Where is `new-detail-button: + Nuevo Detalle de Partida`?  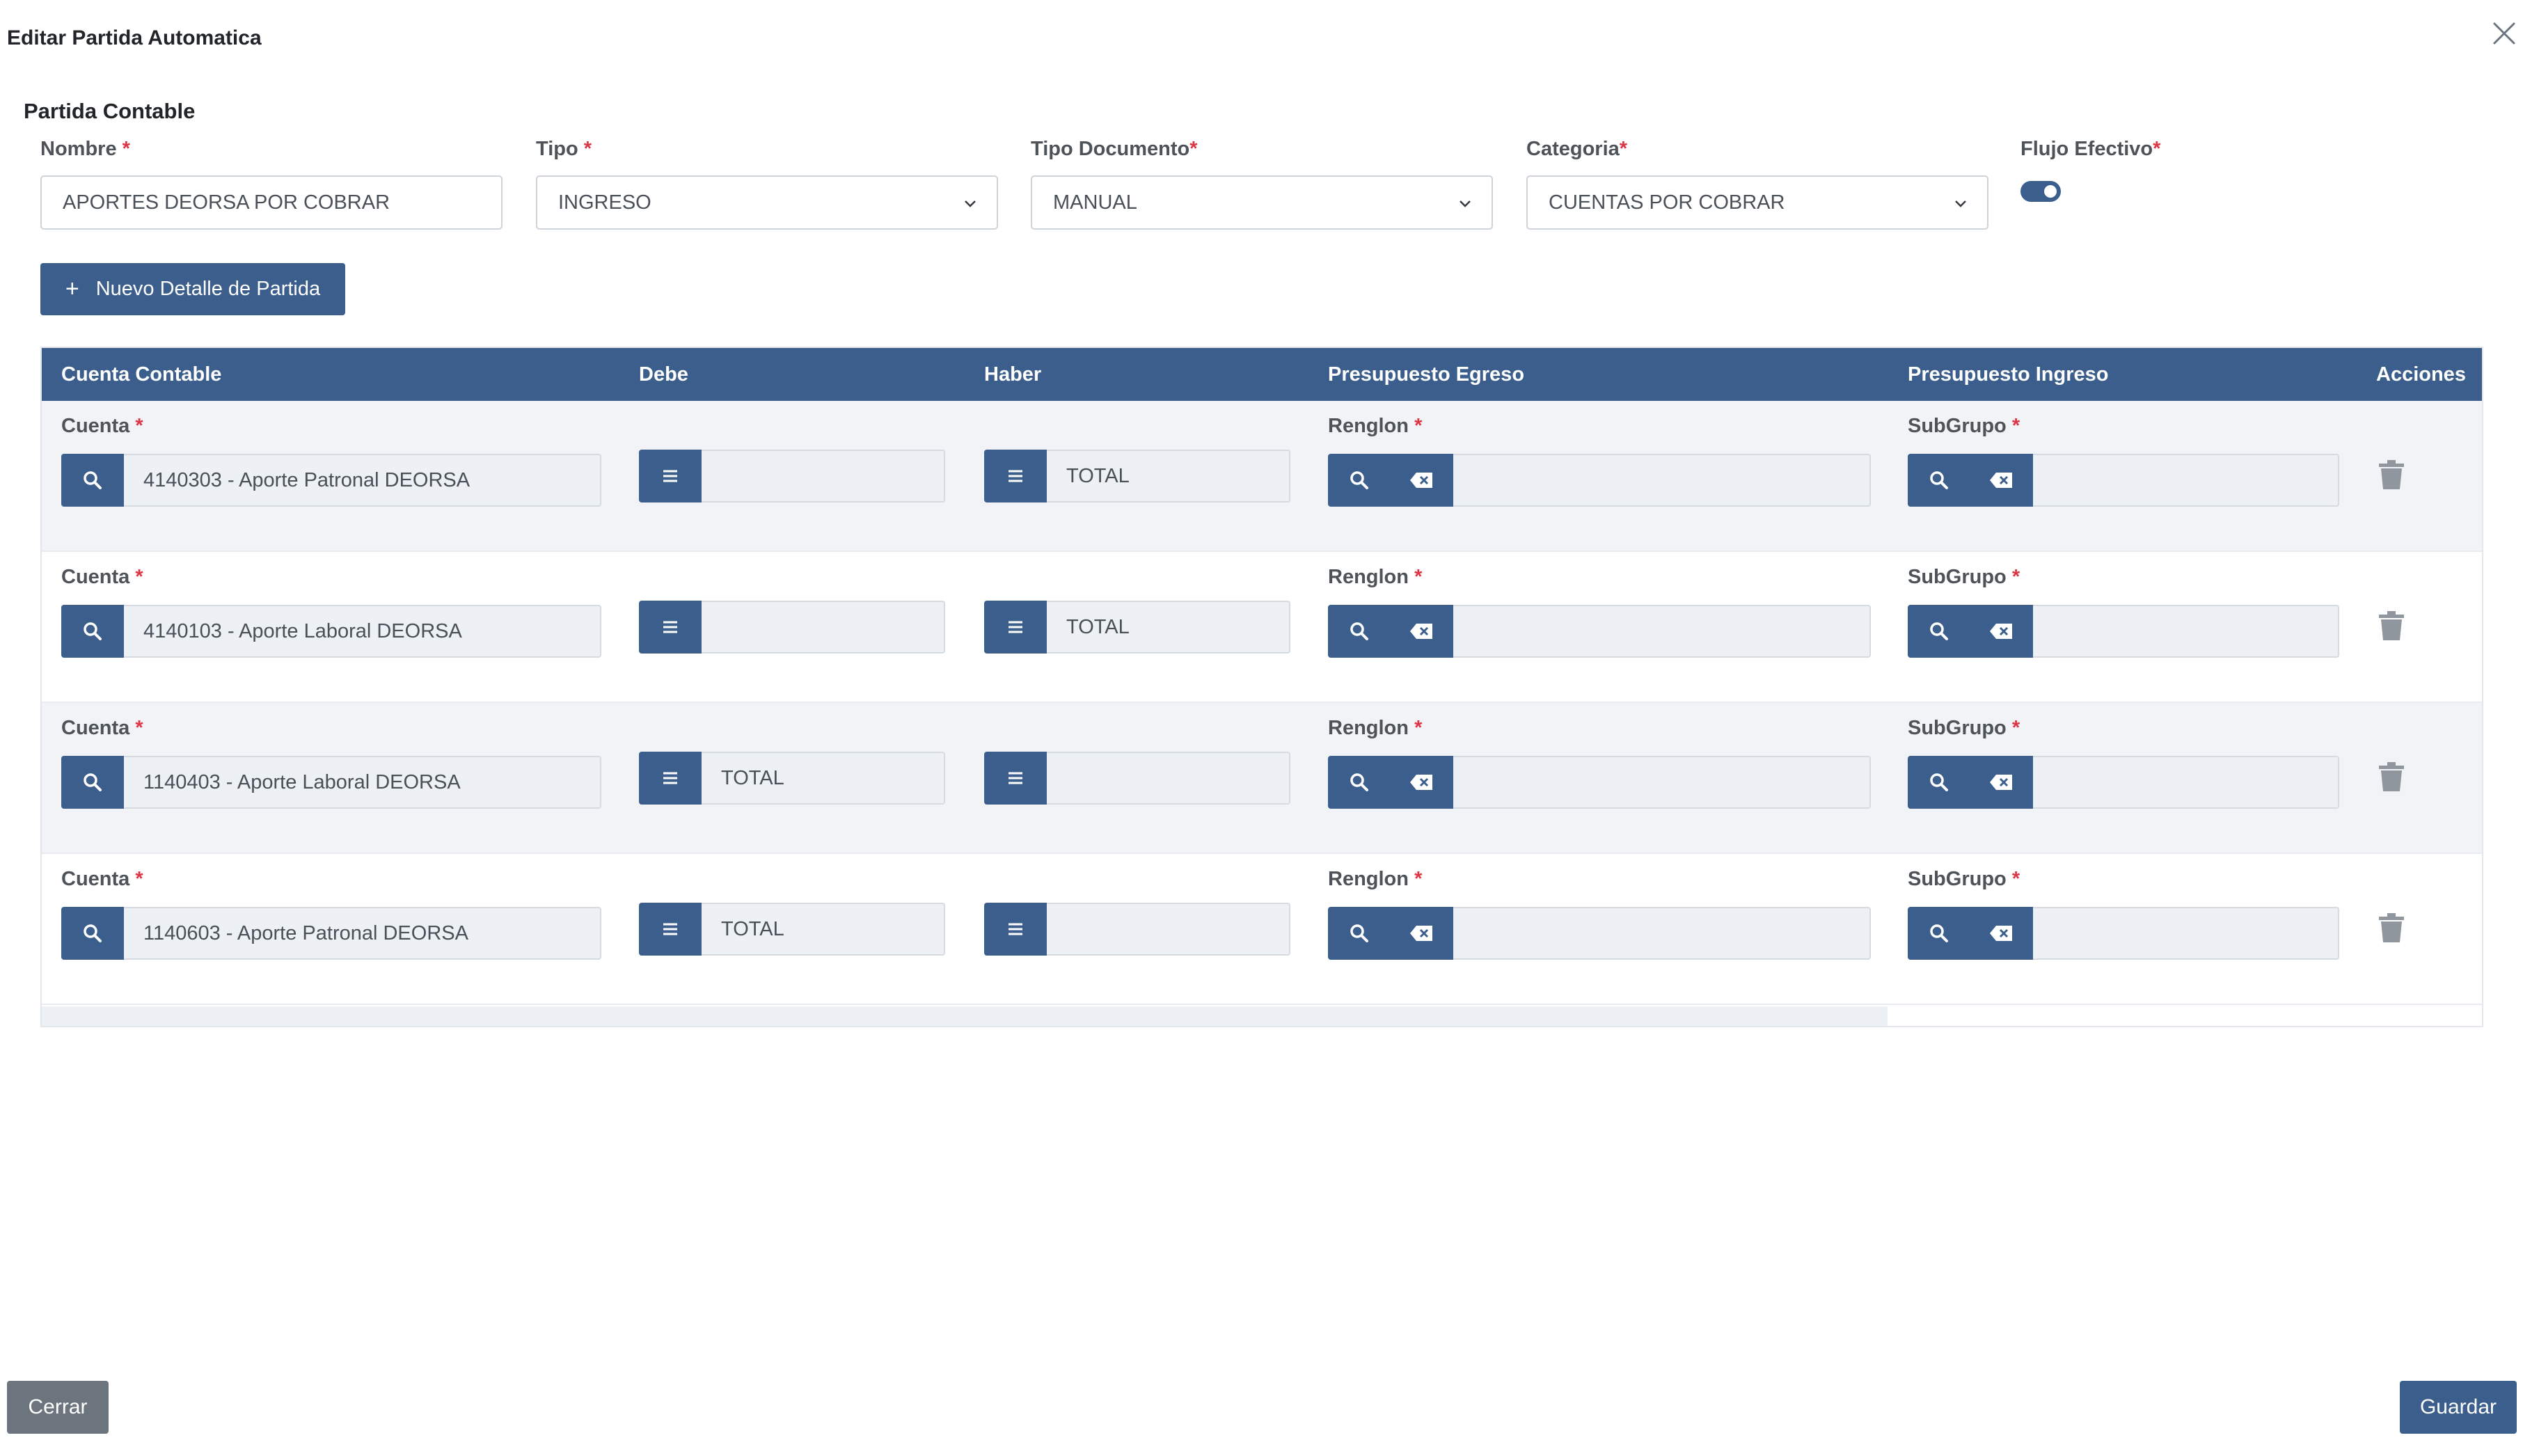 new-detail-button: + Nuevo Detalle de Partida is located at coordinates (193, 289).